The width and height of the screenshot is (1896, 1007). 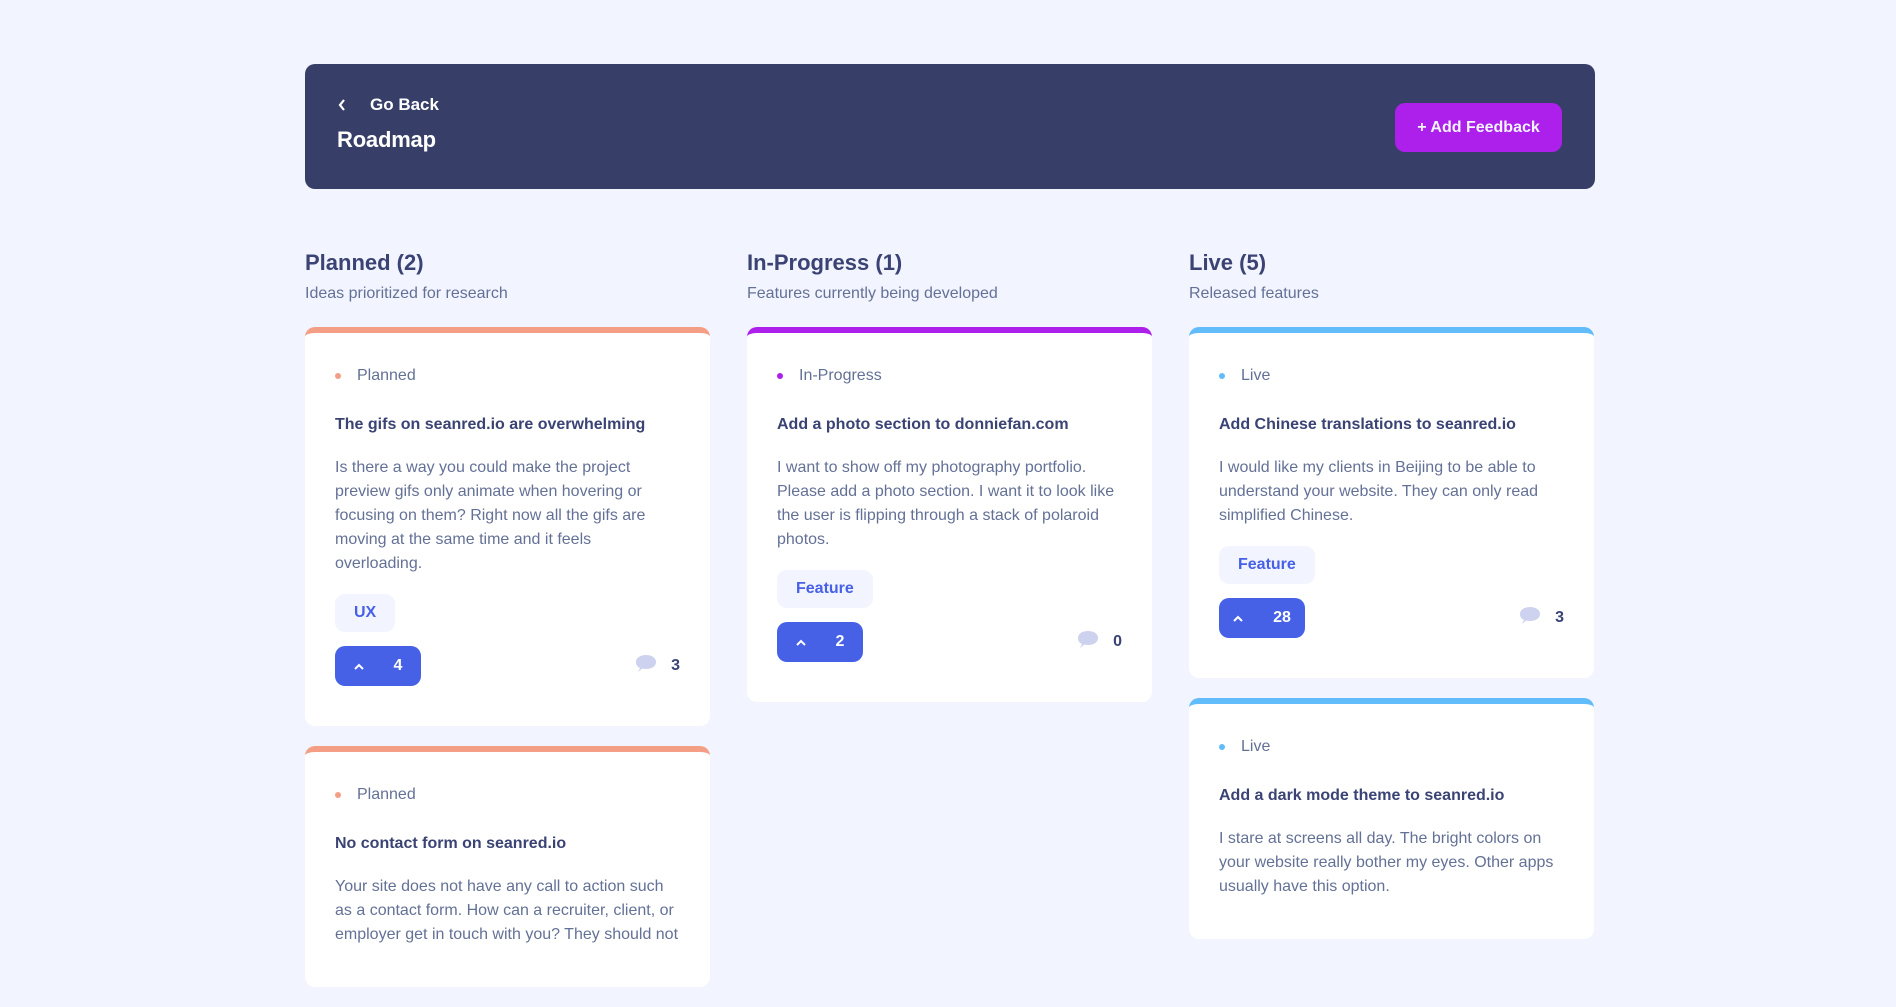 I want to click on card-footer: 28 3, so click(x=1391, y=618).